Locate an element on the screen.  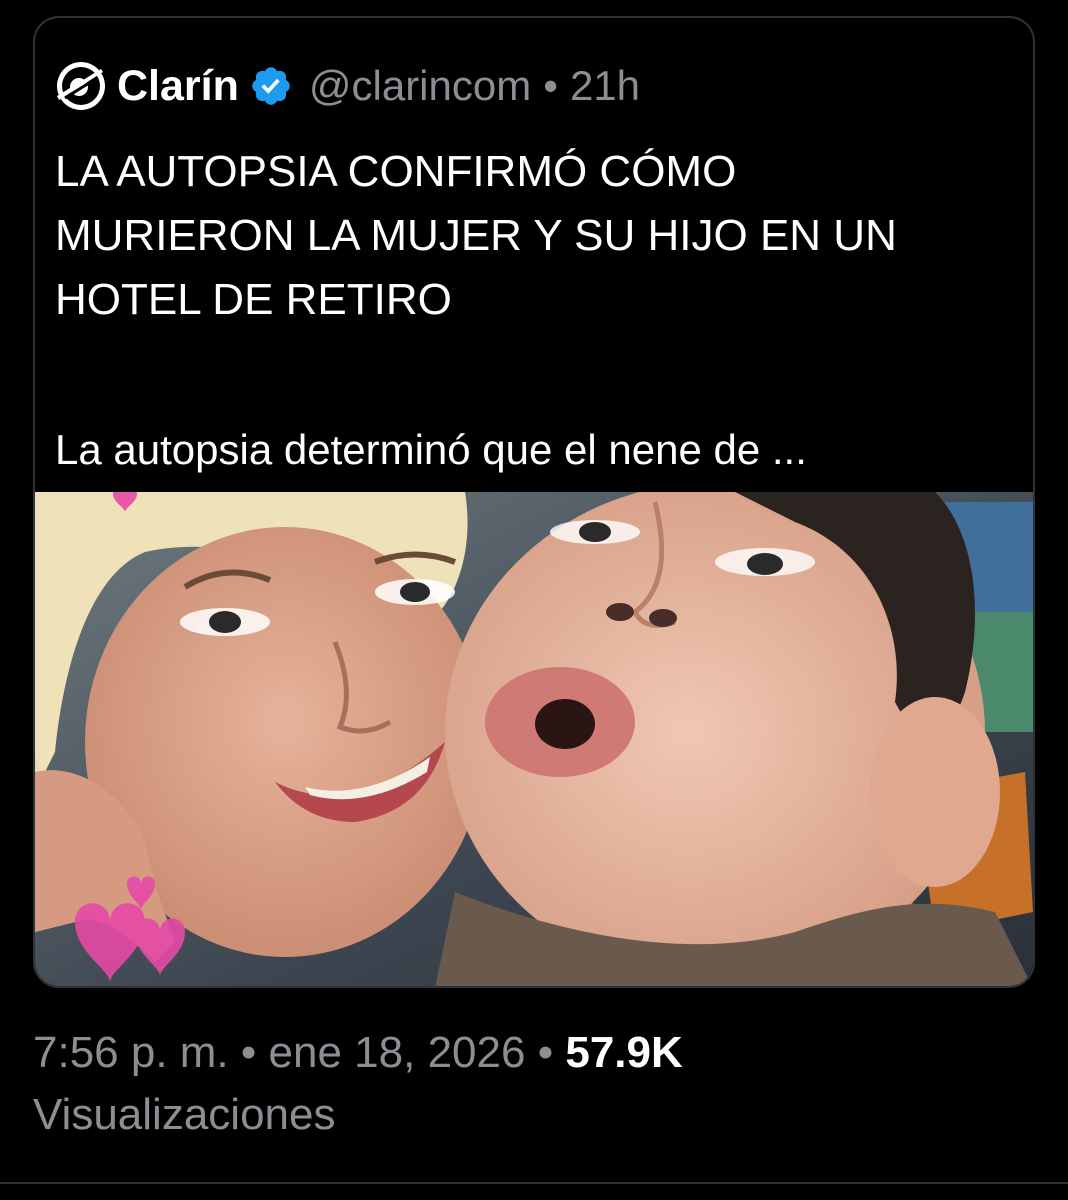
headline-line: MURIERON LA MUJER Y SU HIJO EN UN is located at coordinates (476, 235).